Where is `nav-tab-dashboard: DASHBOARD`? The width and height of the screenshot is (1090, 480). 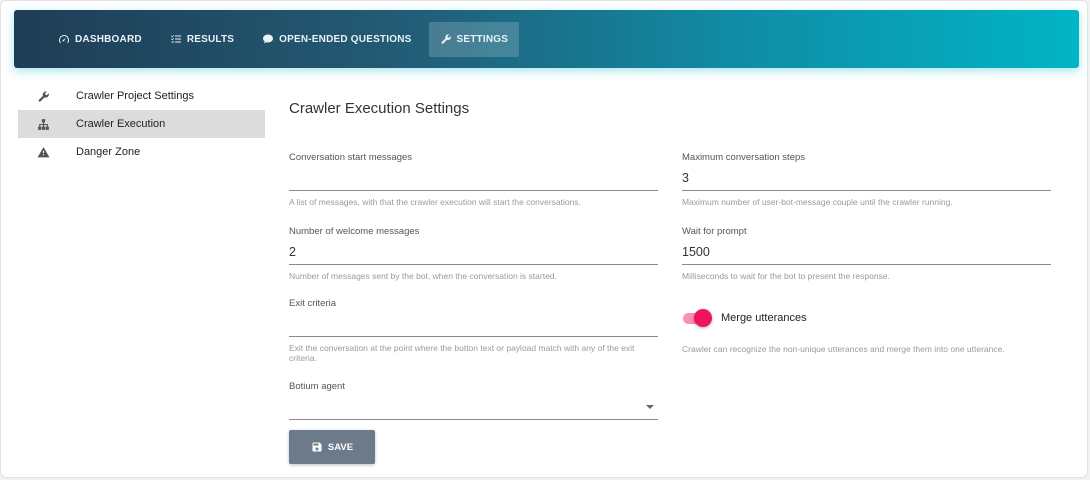 nav-tab-dashboard: DASHBOARD is located at coordinates (100, 39).